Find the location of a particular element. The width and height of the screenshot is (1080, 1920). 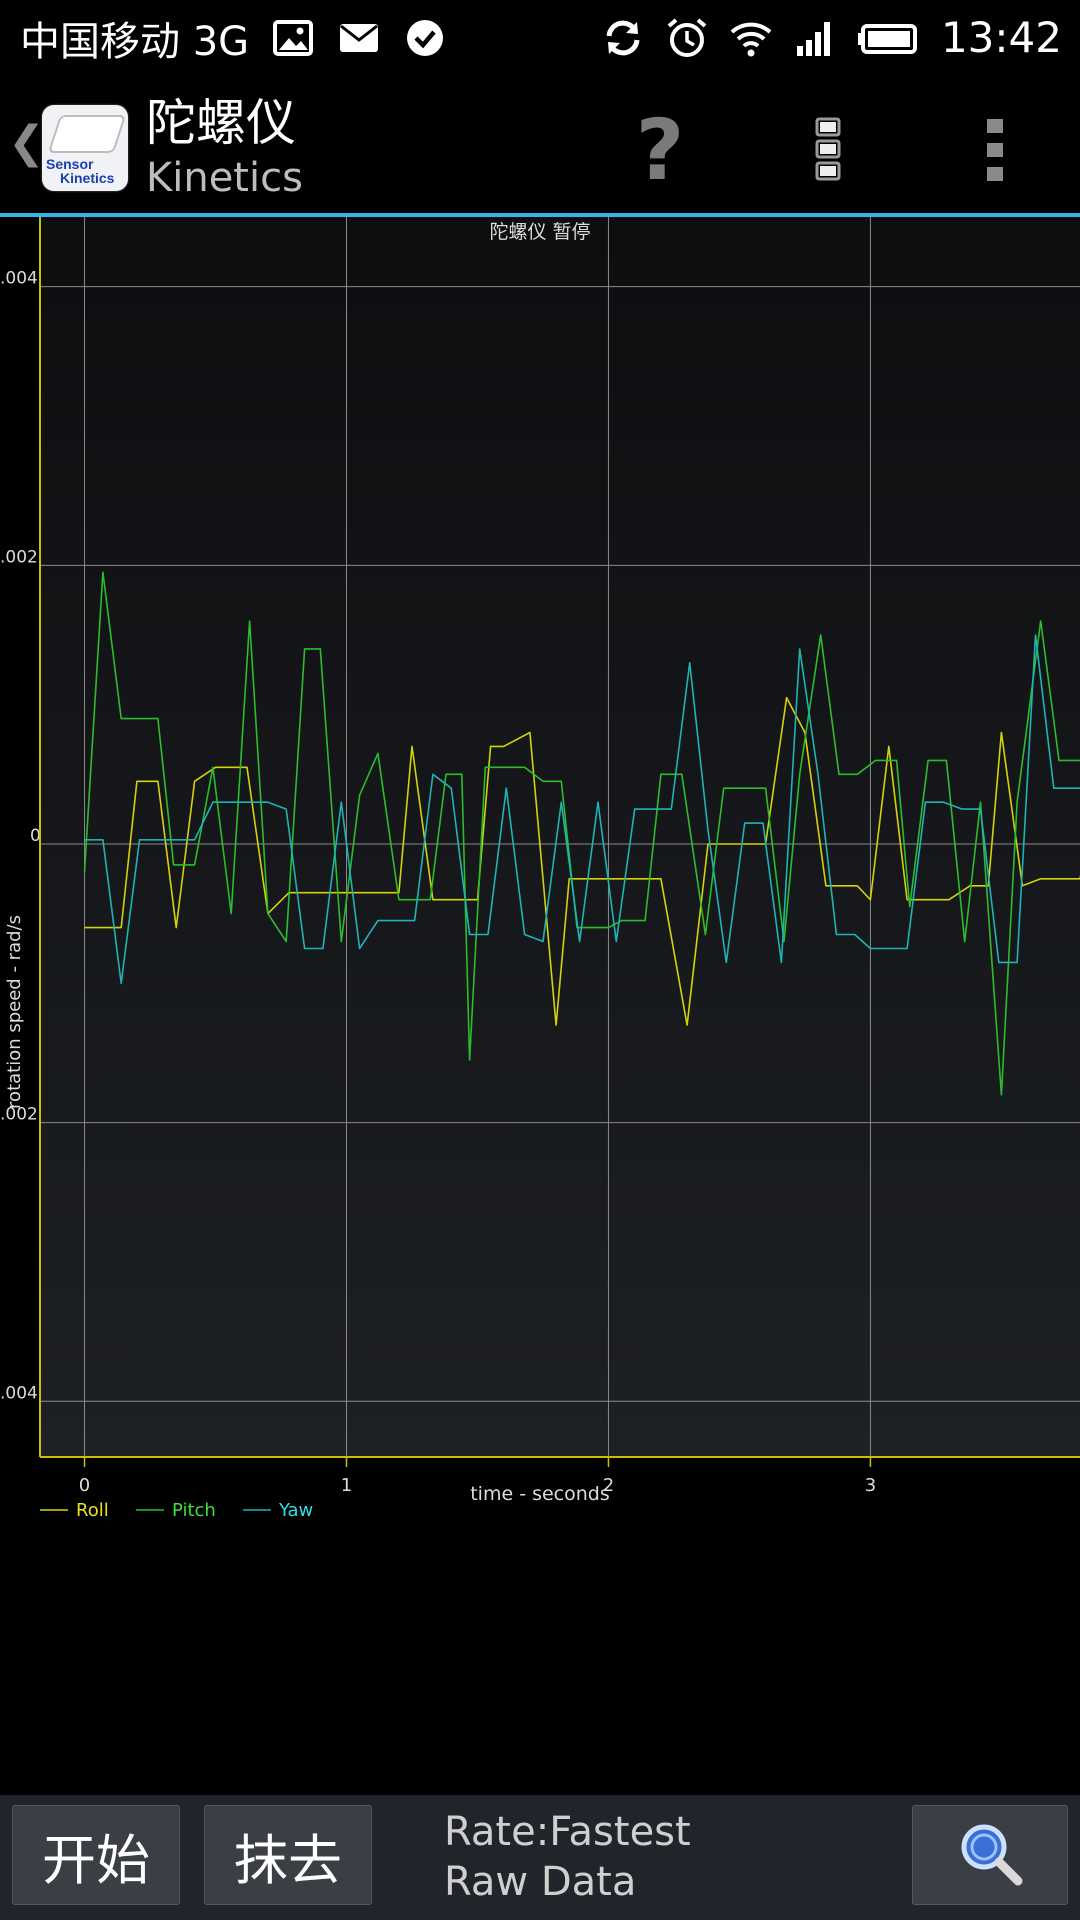

alarm-icon is located at coordinates (687, 38).